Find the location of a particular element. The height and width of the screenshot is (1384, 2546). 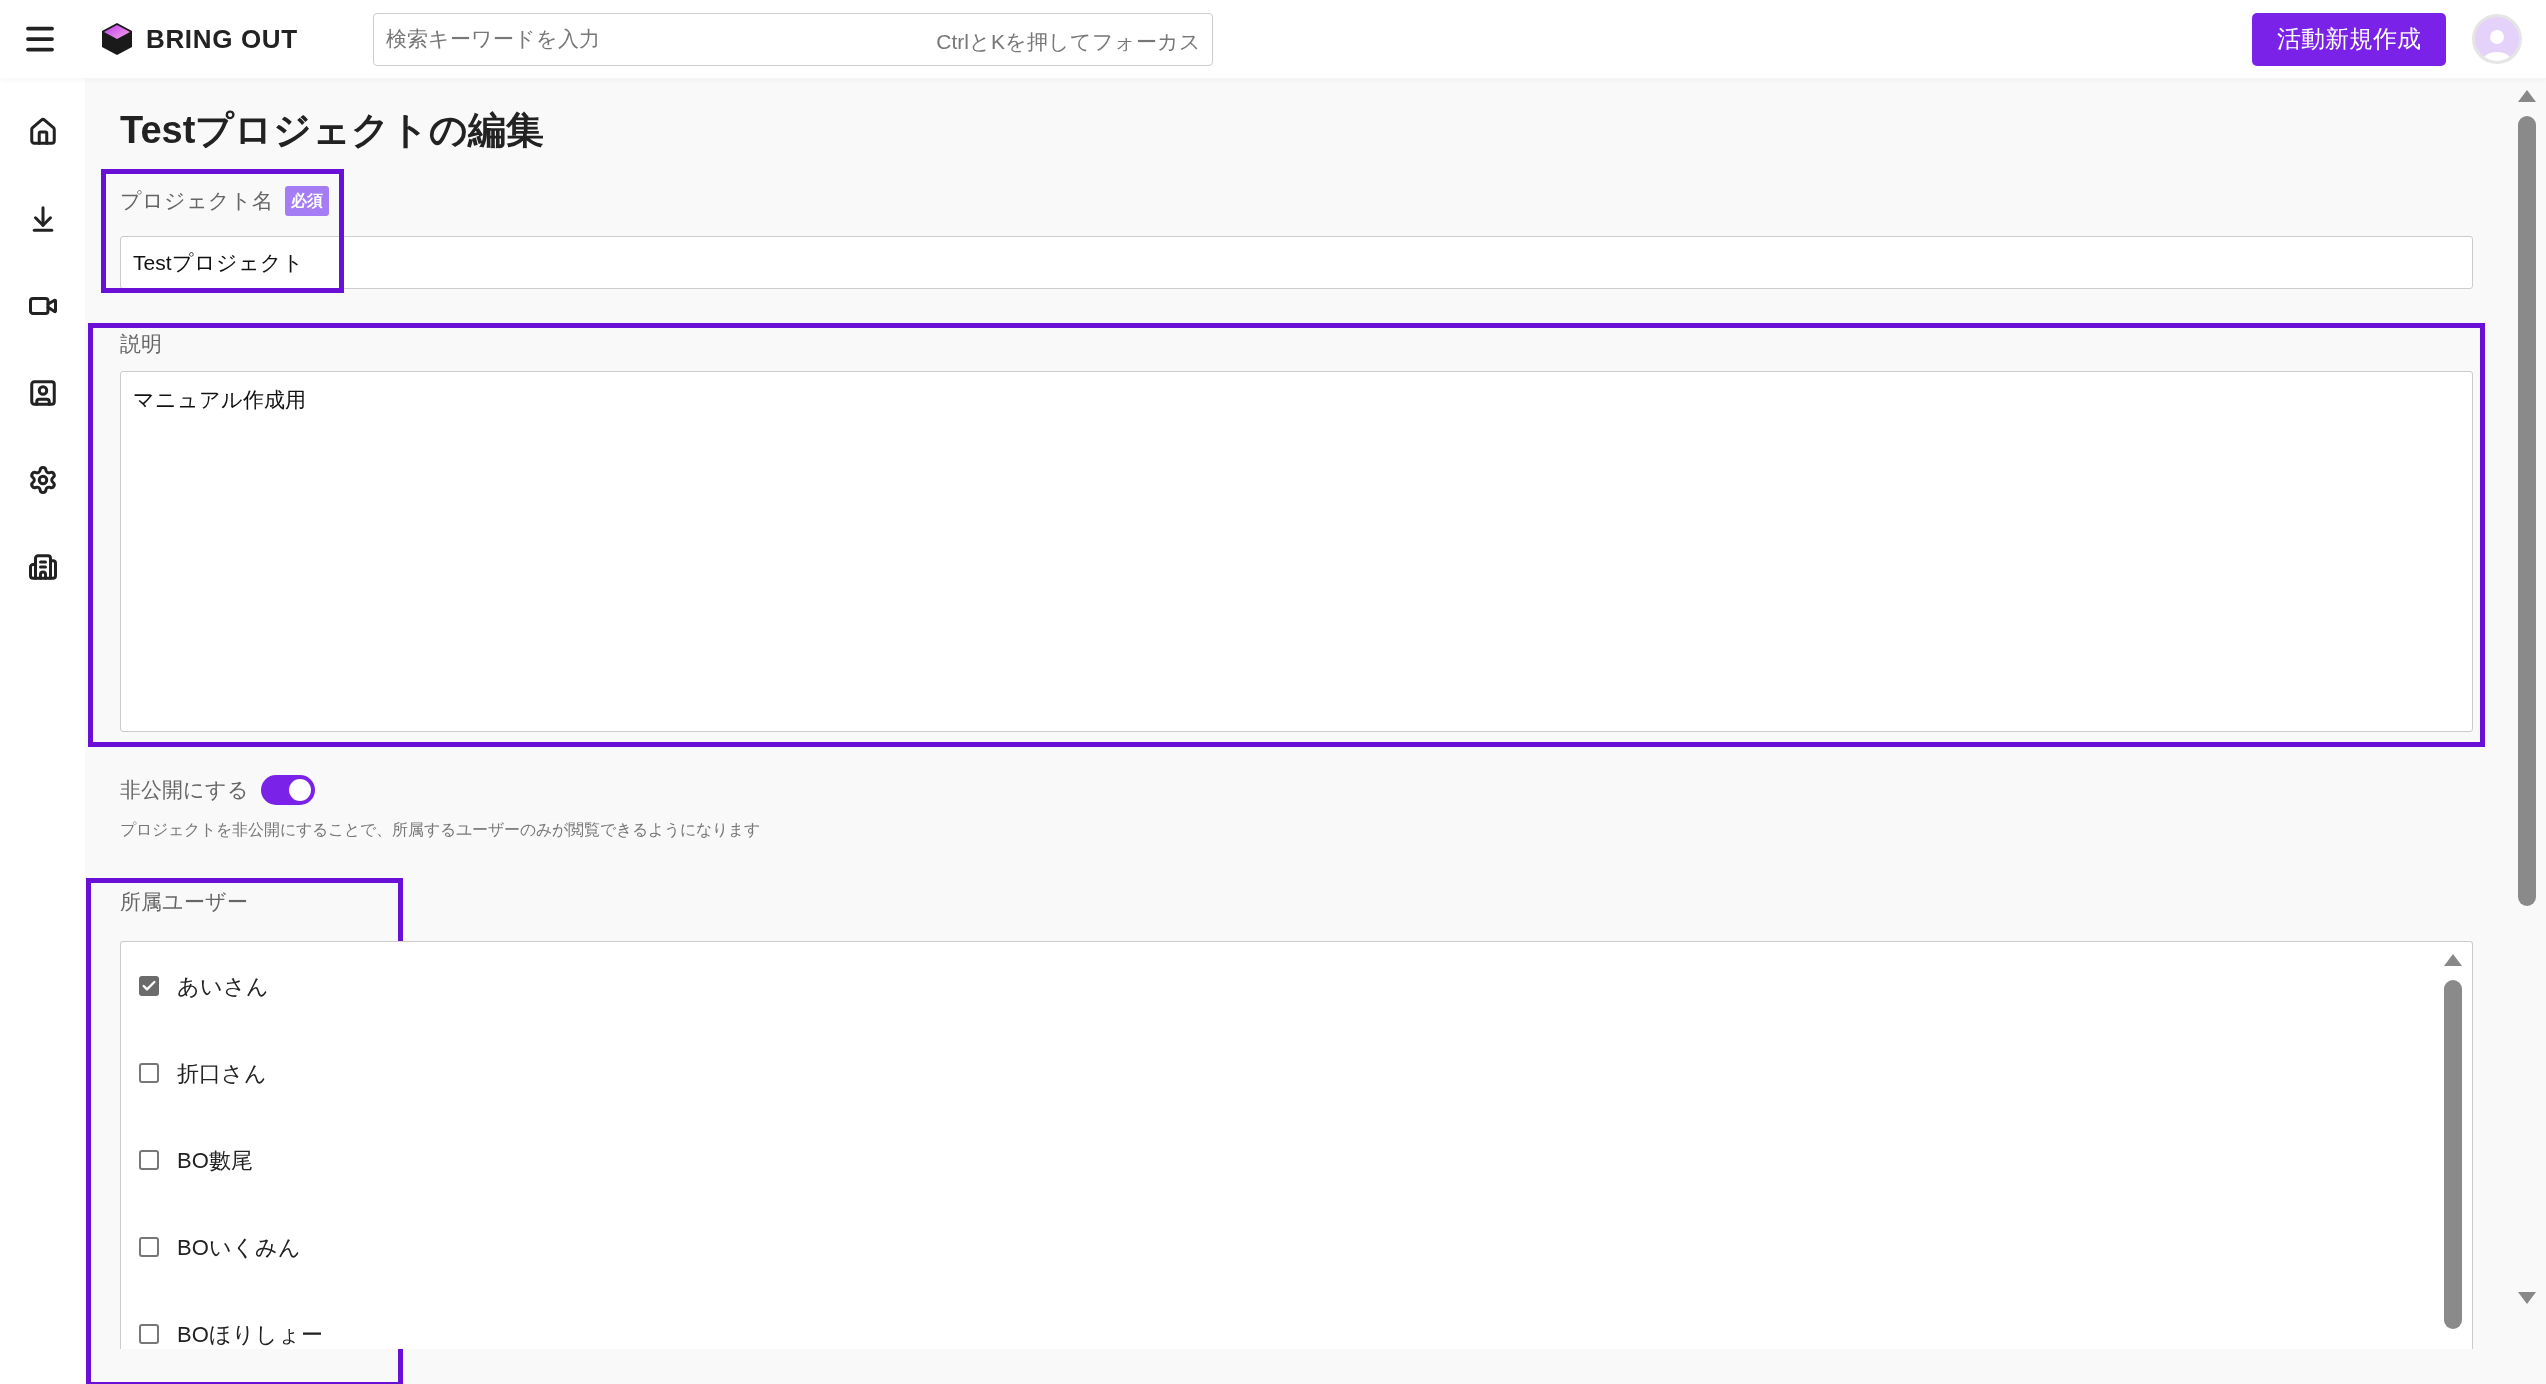

shortcut-hint: CtrlとKを押してフォーカス is located at coordinates (1068, 41).